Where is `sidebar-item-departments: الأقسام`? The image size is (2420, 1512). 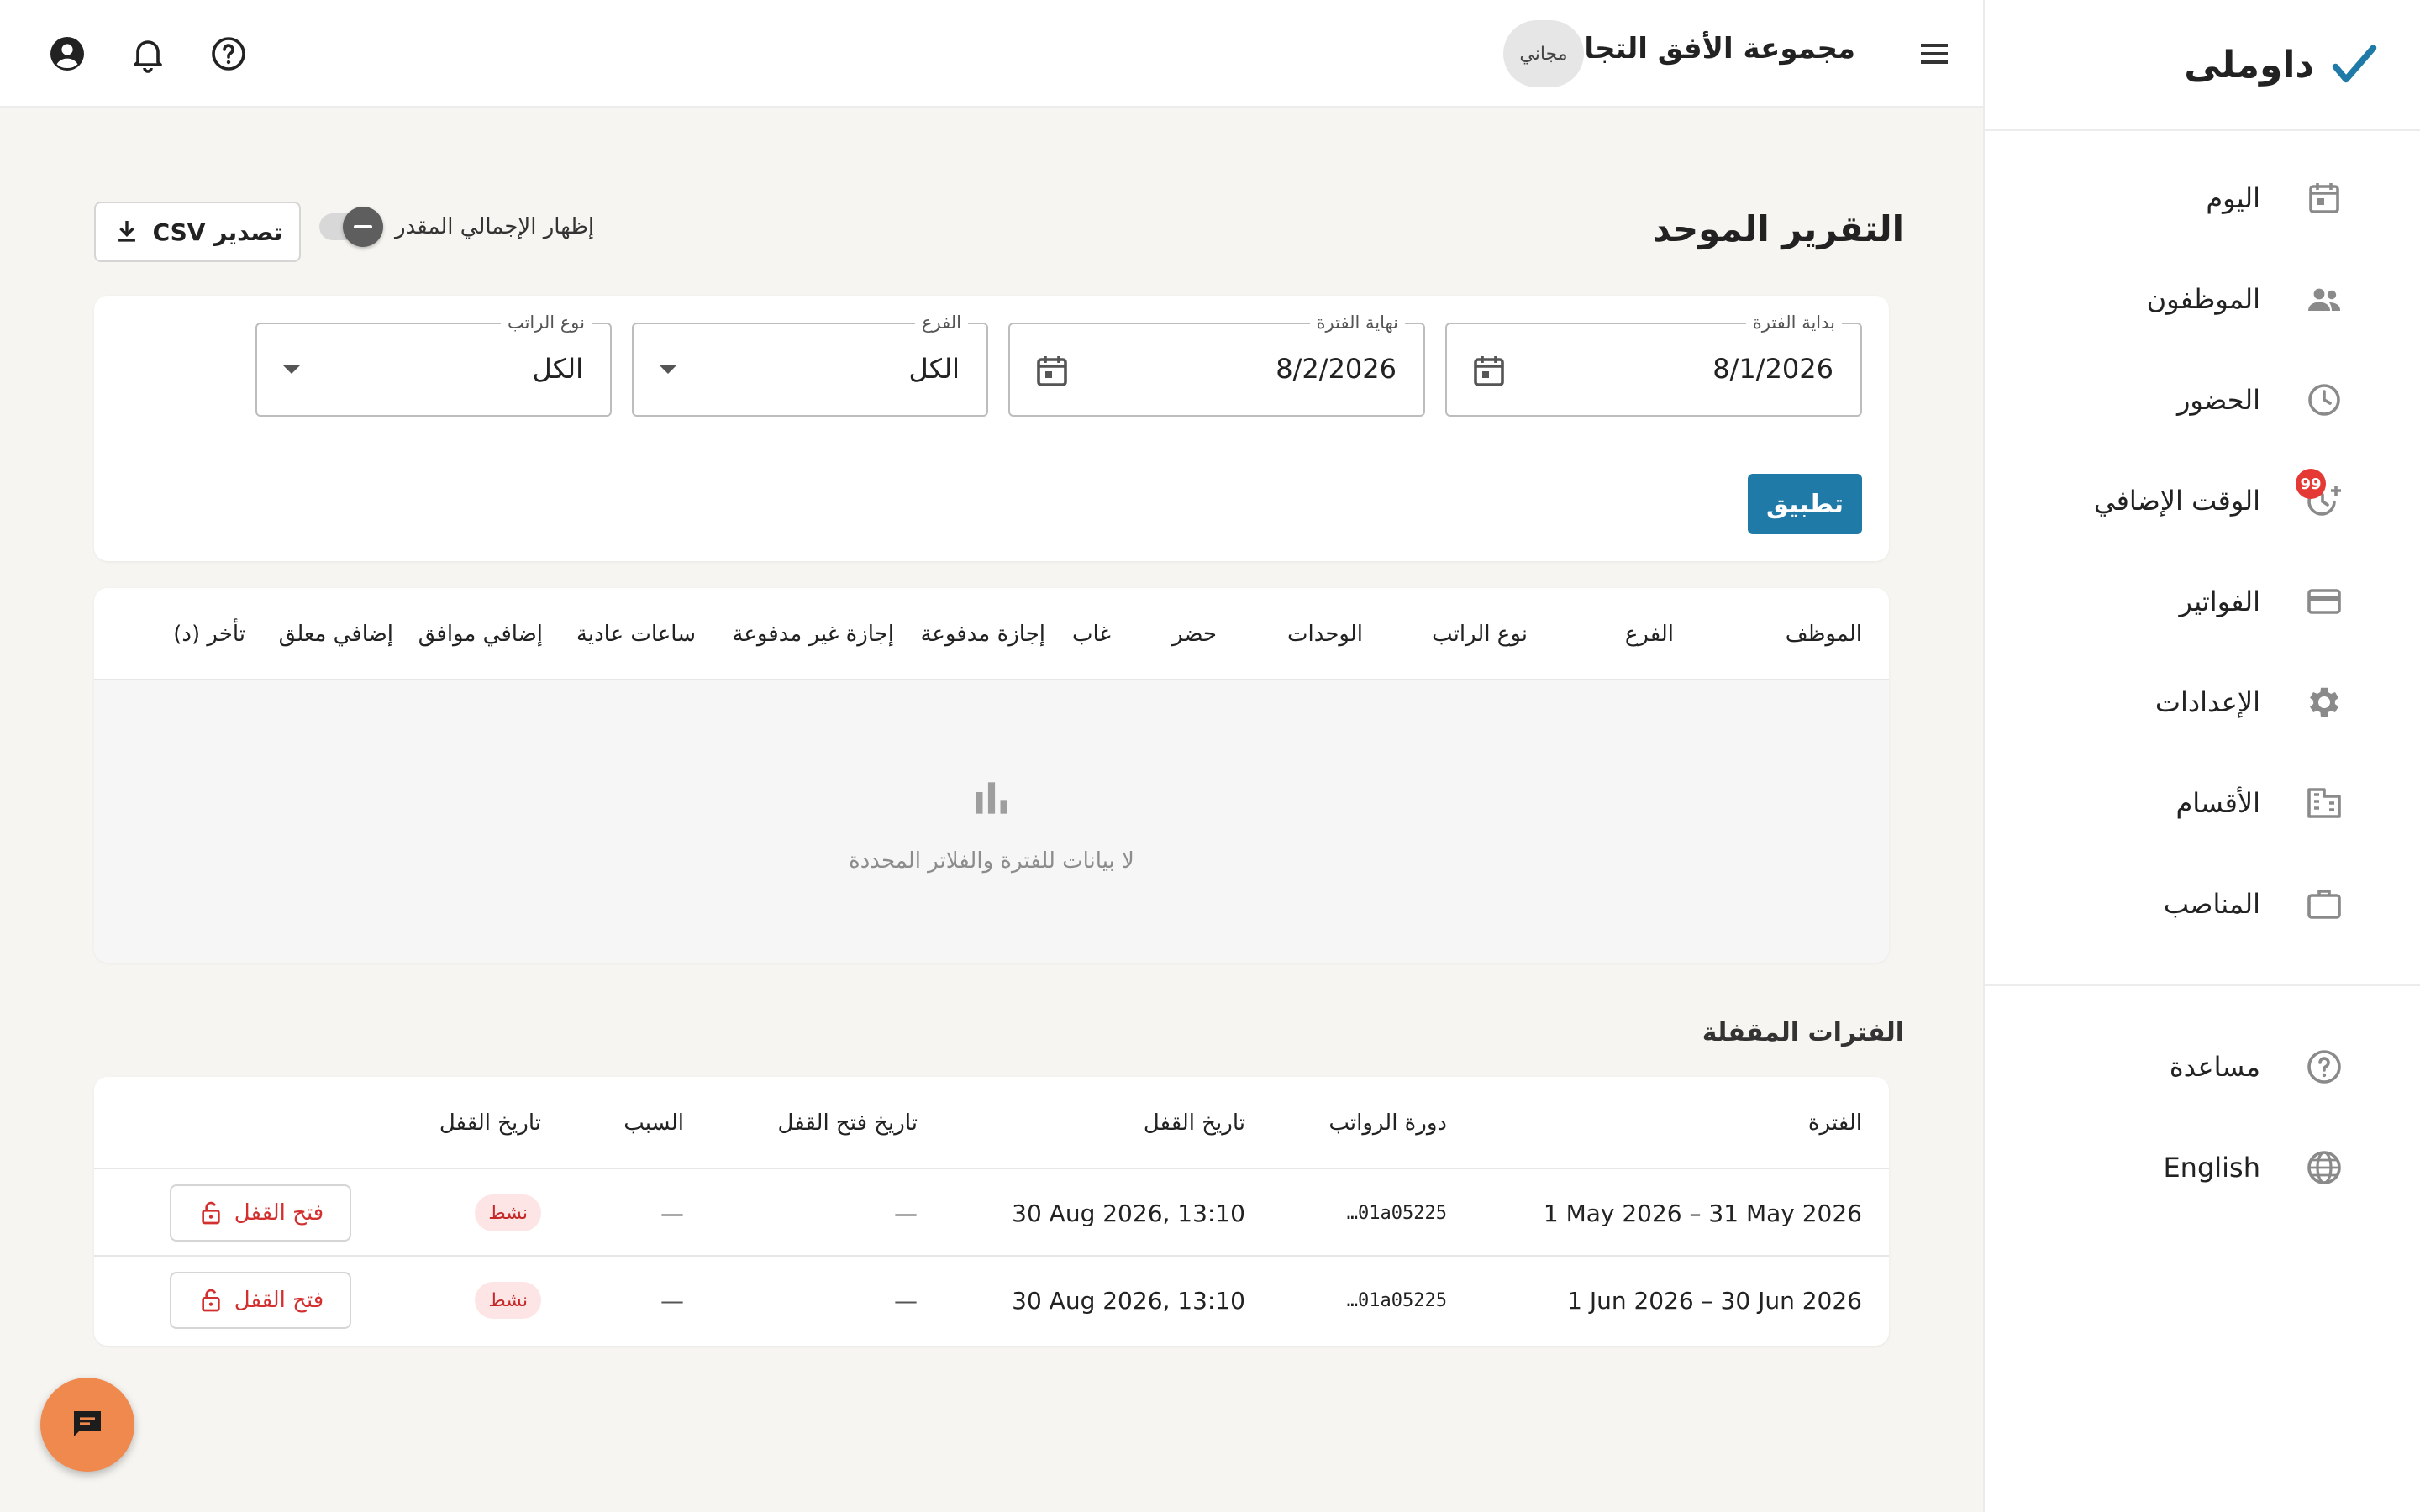 sidebar-item-departments: الأقسام is located at coordinates (2203, 803).